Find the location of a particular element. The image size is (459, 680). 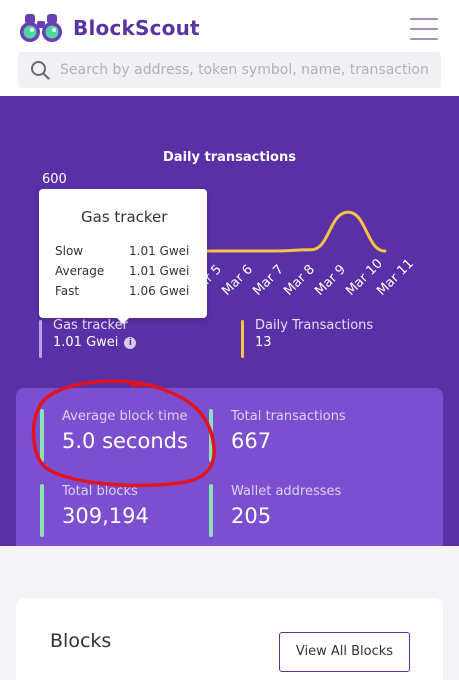

legend-daily-transactions: Daily Transactions 13 is located at coordinates (307, 338).